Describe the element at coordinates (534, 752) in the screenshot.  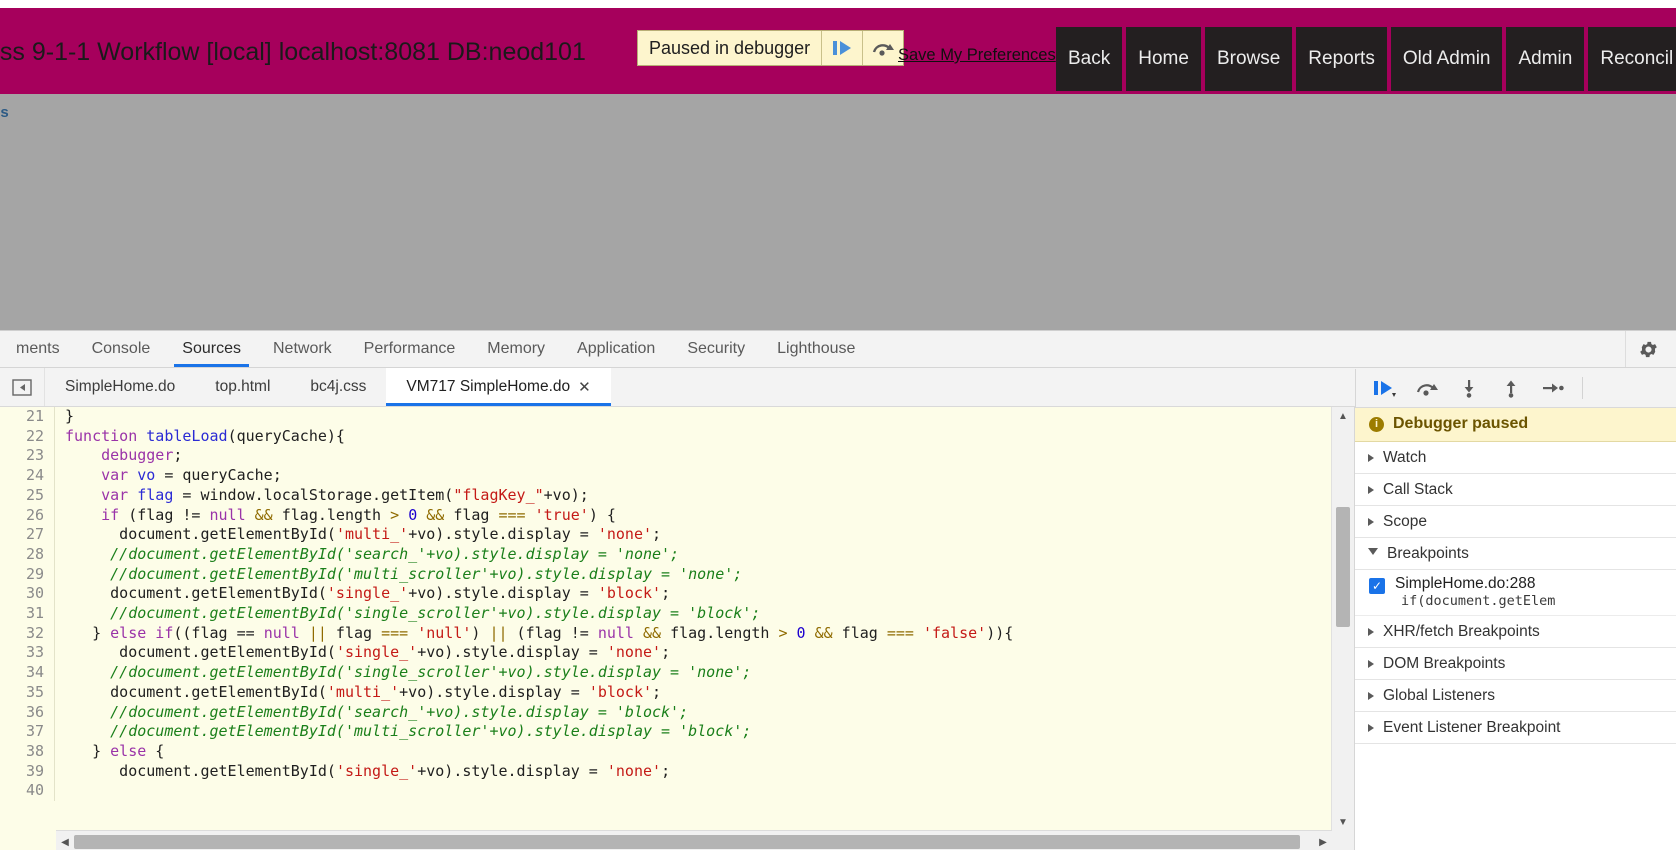
I see `code-text: } else {` at that location.